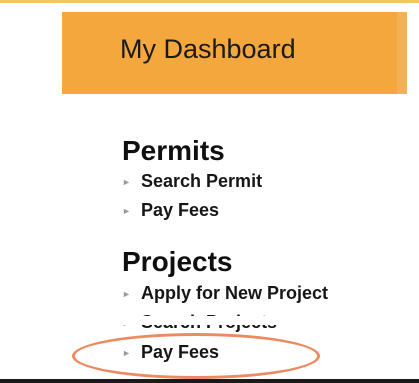 This screenshot has width=419, height=383. Describe the element at coordinates (196, 356) in the screenshot. I see `highlight-annotation-ellipse` at that location.